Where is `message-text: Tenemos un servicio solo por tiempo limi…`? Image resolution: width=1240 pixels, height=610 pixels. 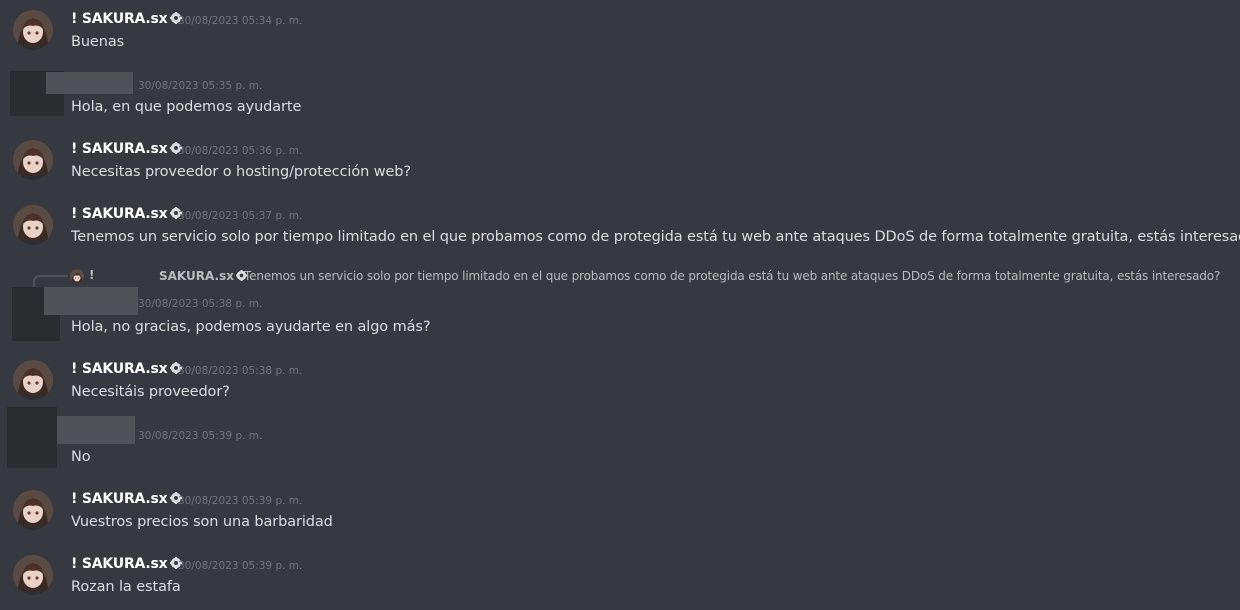
message-text: Tenemos un servicio solo por tiempo limi… is located at coordinates (655, 237).